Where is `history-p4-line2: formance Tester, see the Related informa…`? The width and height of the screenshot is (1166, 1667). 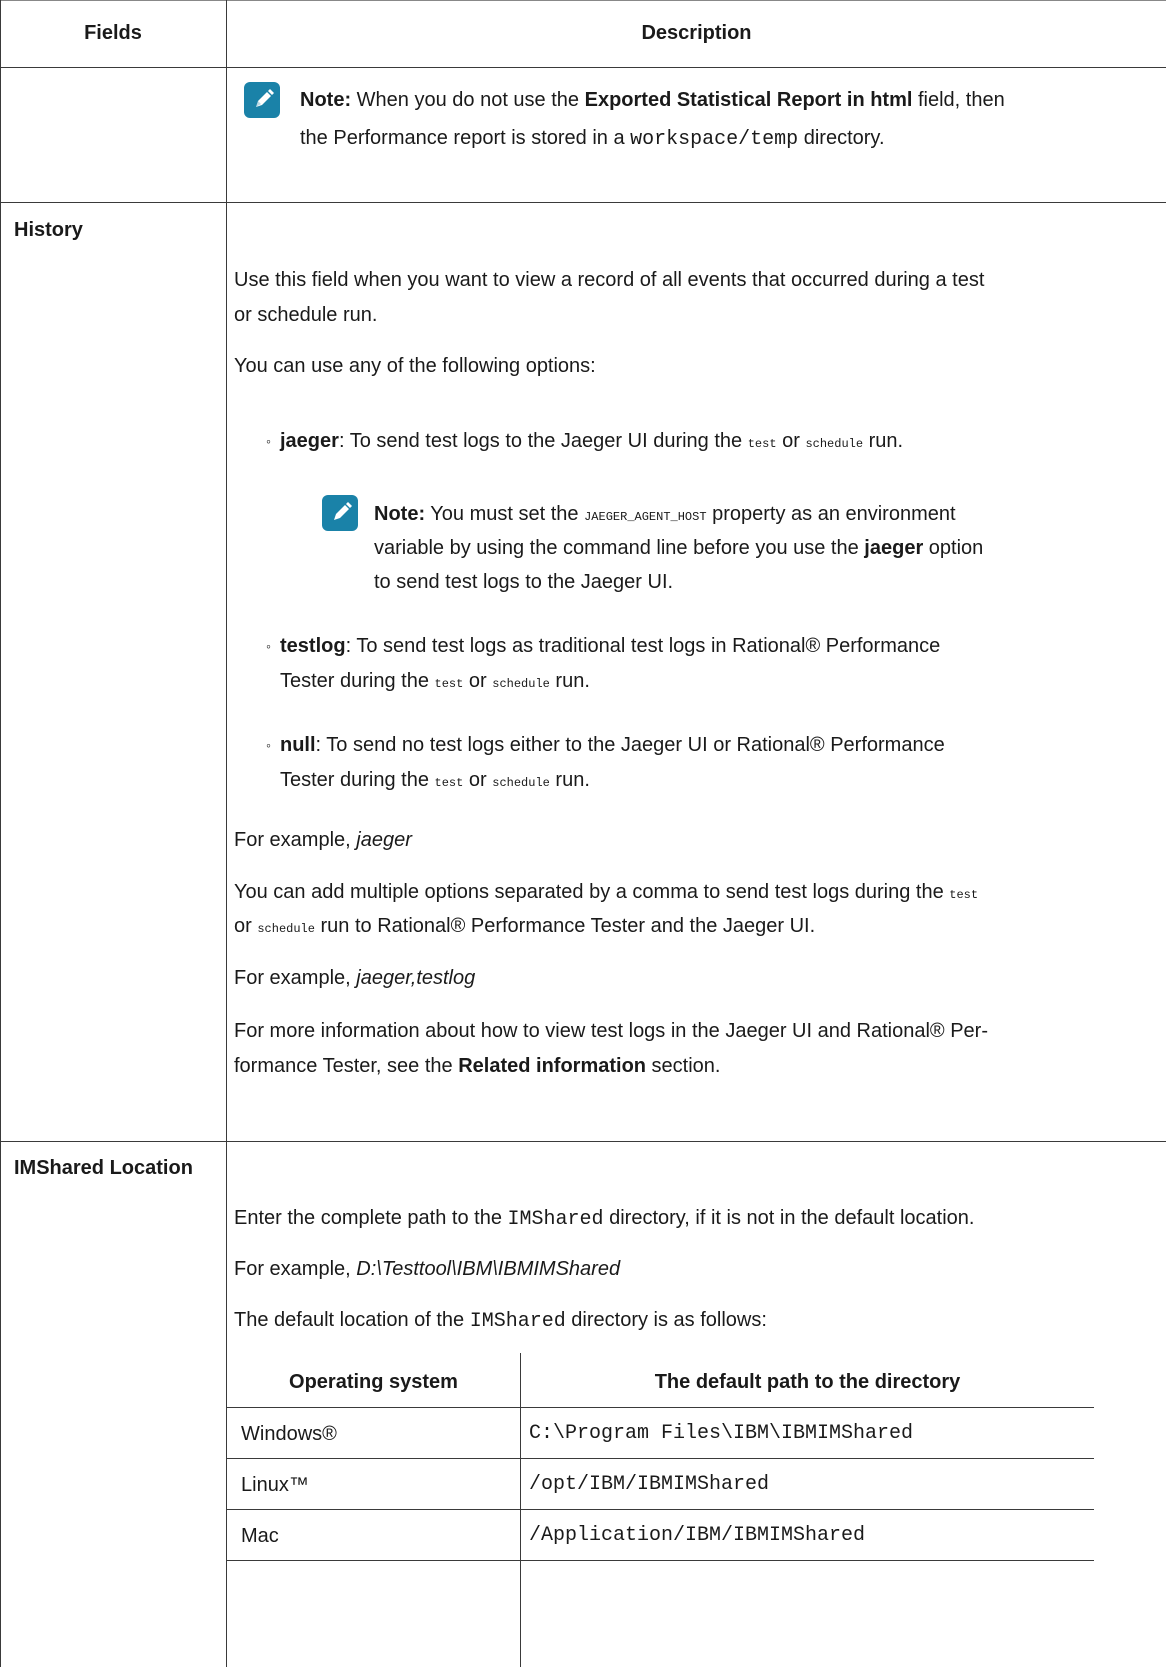
history-p4-line2: formance Tester, see the Related informa… is located at coordinates (477, 1066).